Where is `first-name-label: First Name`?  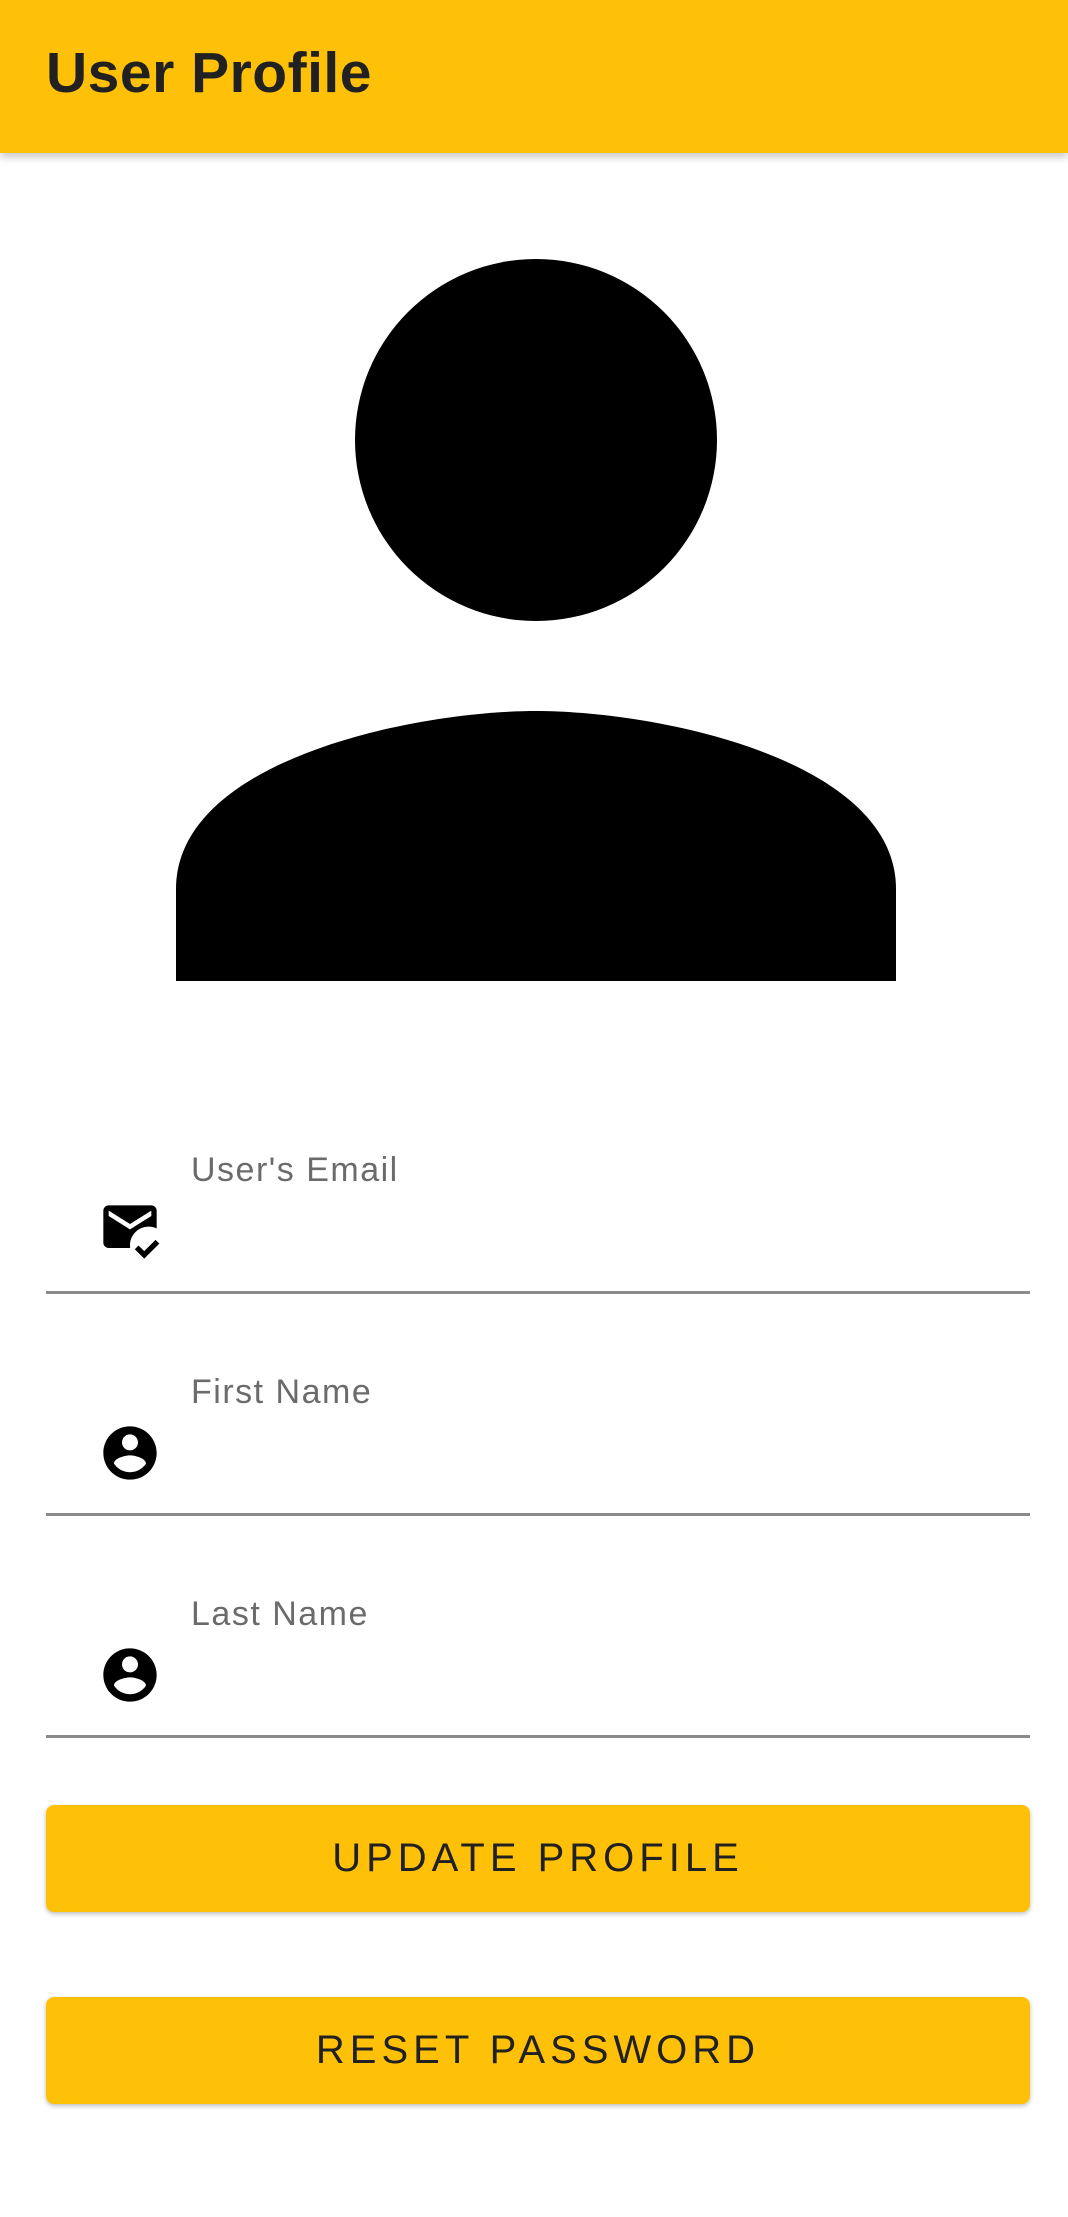
first-name-label: First Name is located at coordinates (282, 1392).